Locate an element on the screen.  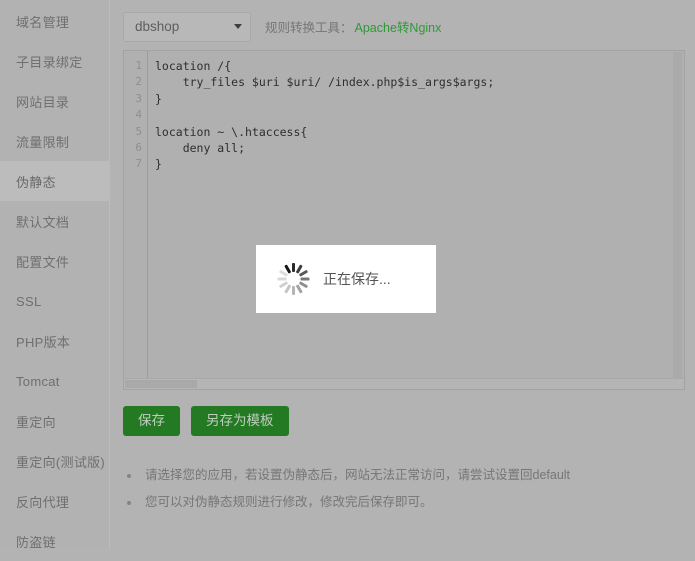
apache-to-nginx-link: Apache转Nginx is located at coordinates (398, 26).